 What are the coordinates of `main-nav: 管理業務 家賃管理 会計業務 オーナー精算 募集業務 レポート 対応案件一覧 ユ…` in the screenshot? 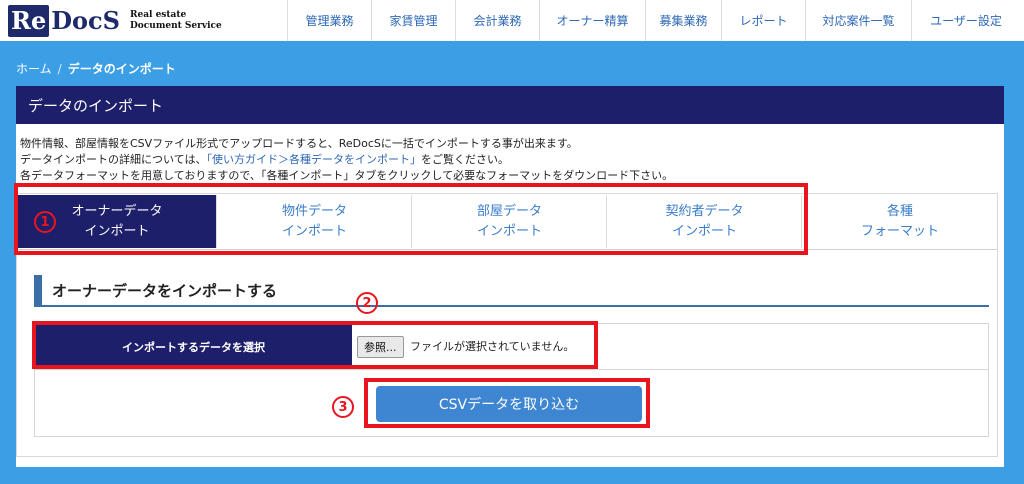 It's located at (653, 20).